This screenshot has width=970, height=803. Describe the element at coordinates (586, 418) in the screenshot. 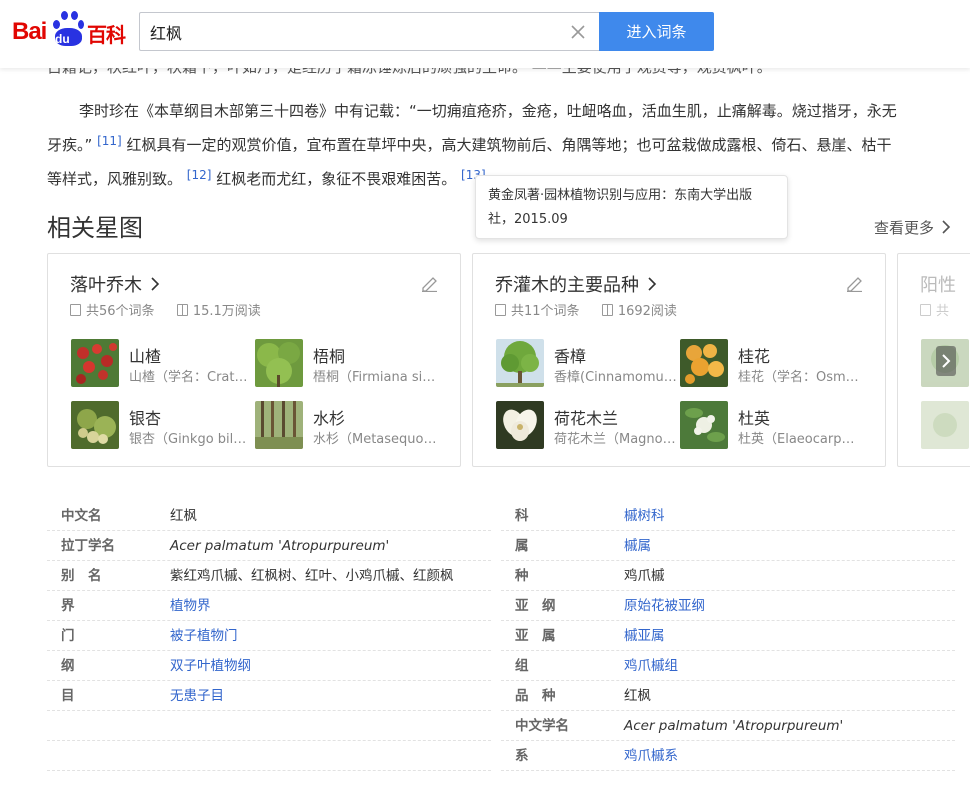

I see `item-name: 荷花木兰` at that location.